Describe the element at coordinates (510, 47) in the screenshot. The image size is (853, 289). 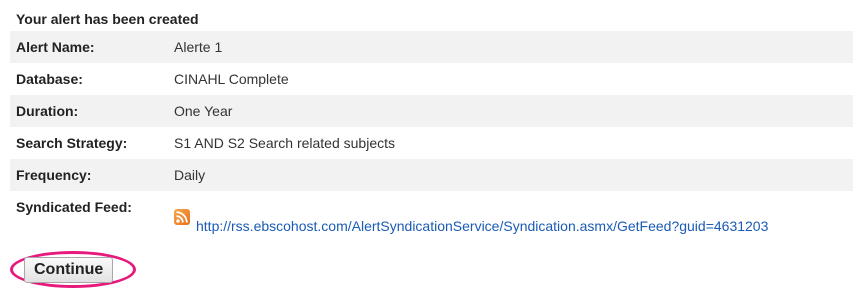
I see `alert-name-value: Alerte 1` at that location.